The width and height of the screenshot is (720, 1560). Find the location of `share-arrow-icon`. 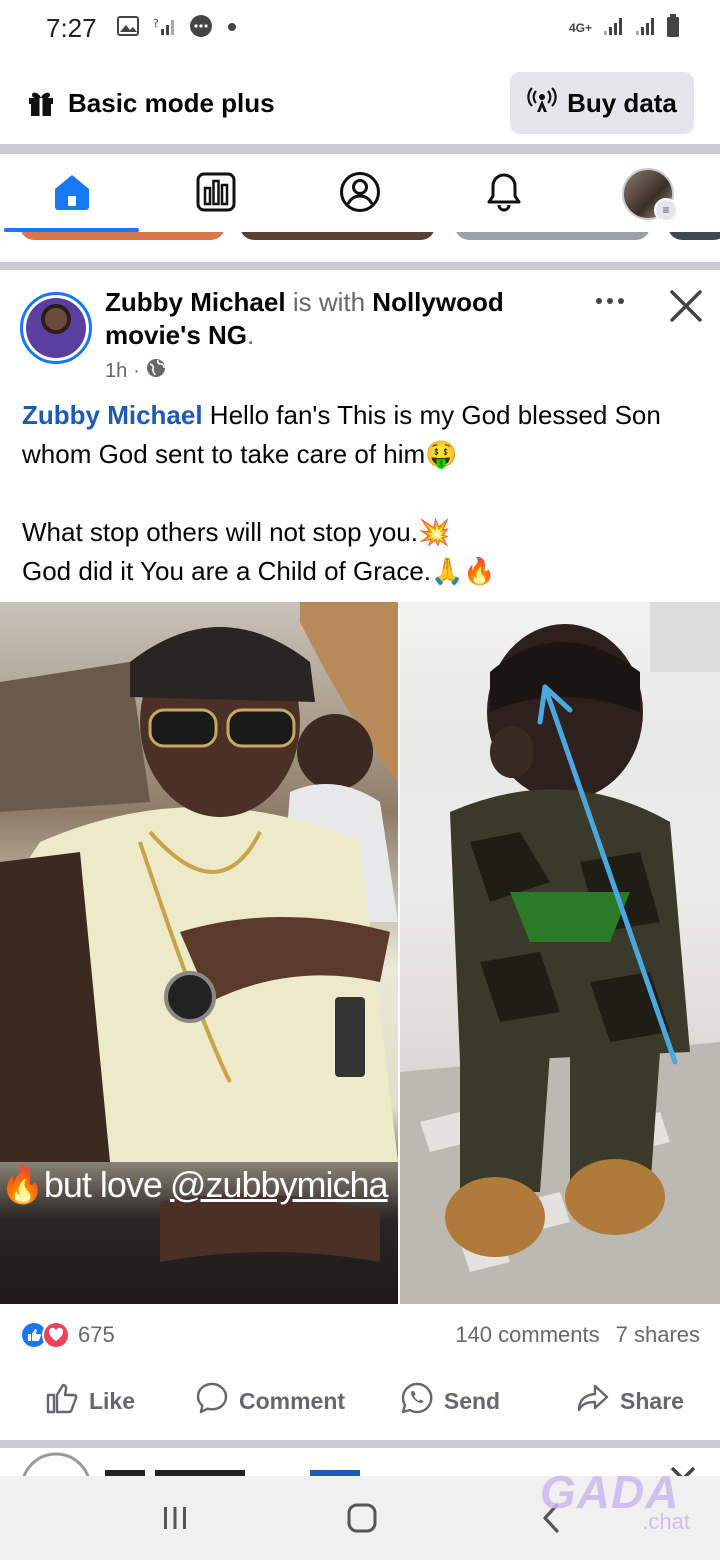

share-arrow-icon is located at coordinates (593, 1401).